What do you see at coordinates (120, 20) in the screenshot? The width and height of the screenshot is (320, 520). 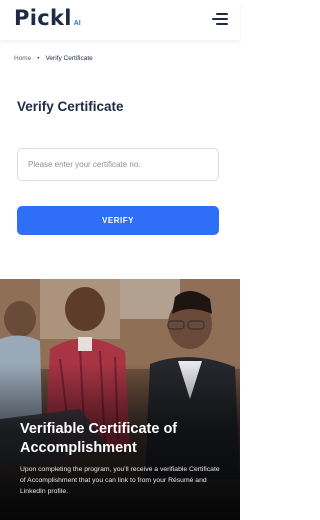 I see `site-header: Pickl AI` at bounding box center [120, 20].